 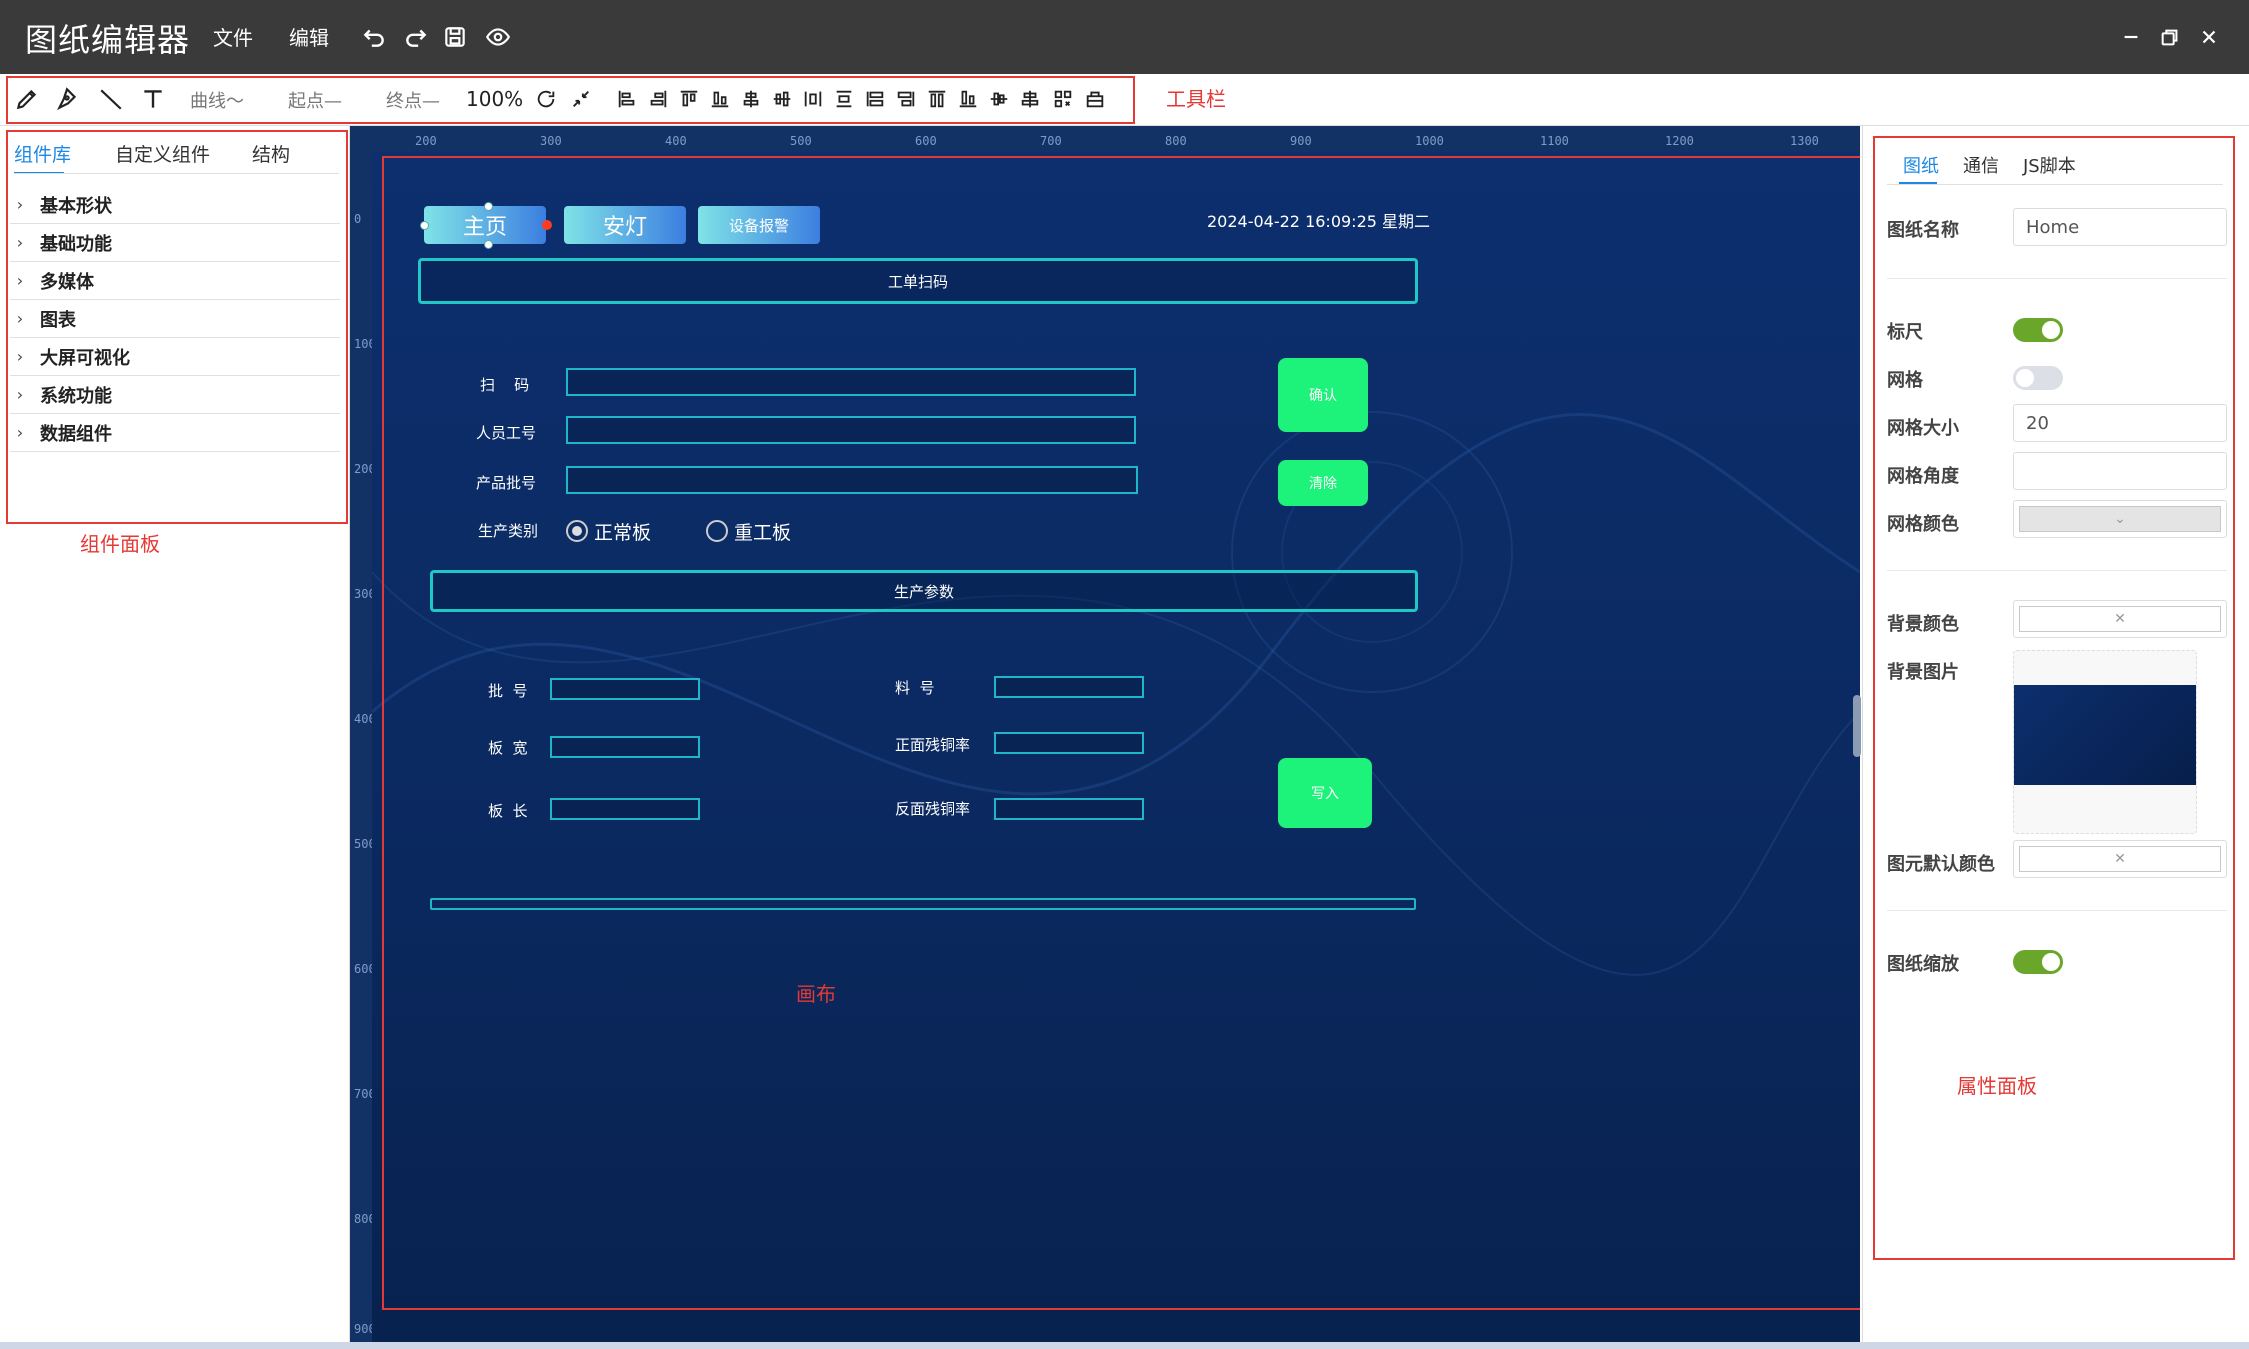 What do you see at coordinates (309, 36) in the screenshot?
I see `menu-edit: 编辑` at bounding box center [309, 36].